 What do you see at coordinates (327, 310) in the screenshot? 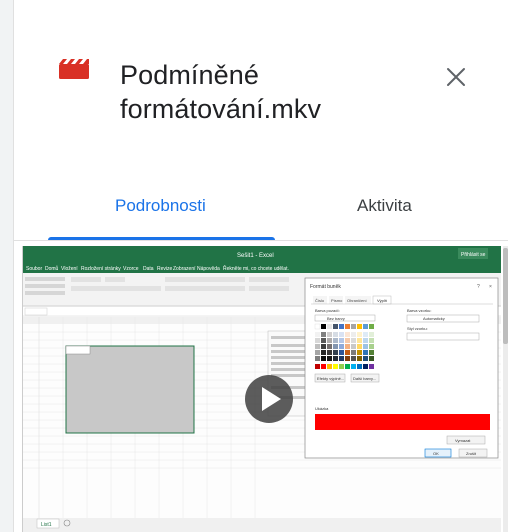
I see `background-color-label: Barva pozadí:` at bounding box center [327, 310].